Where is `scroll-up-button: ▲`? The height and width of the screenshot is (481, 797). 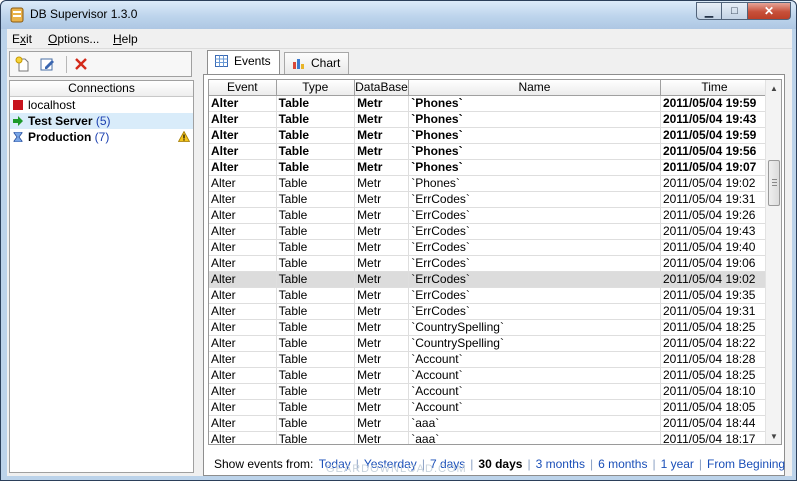 scroll-up-button: ▲ is located at coordinates (773, 88).